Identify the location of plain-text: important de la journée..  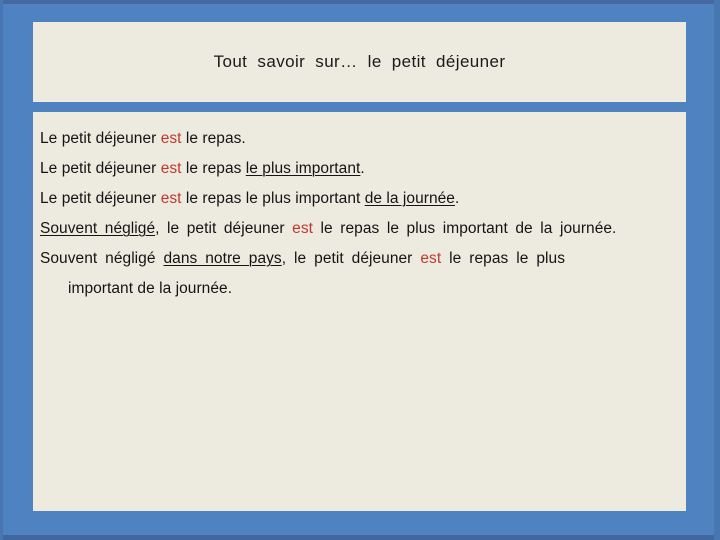
(150, 288).